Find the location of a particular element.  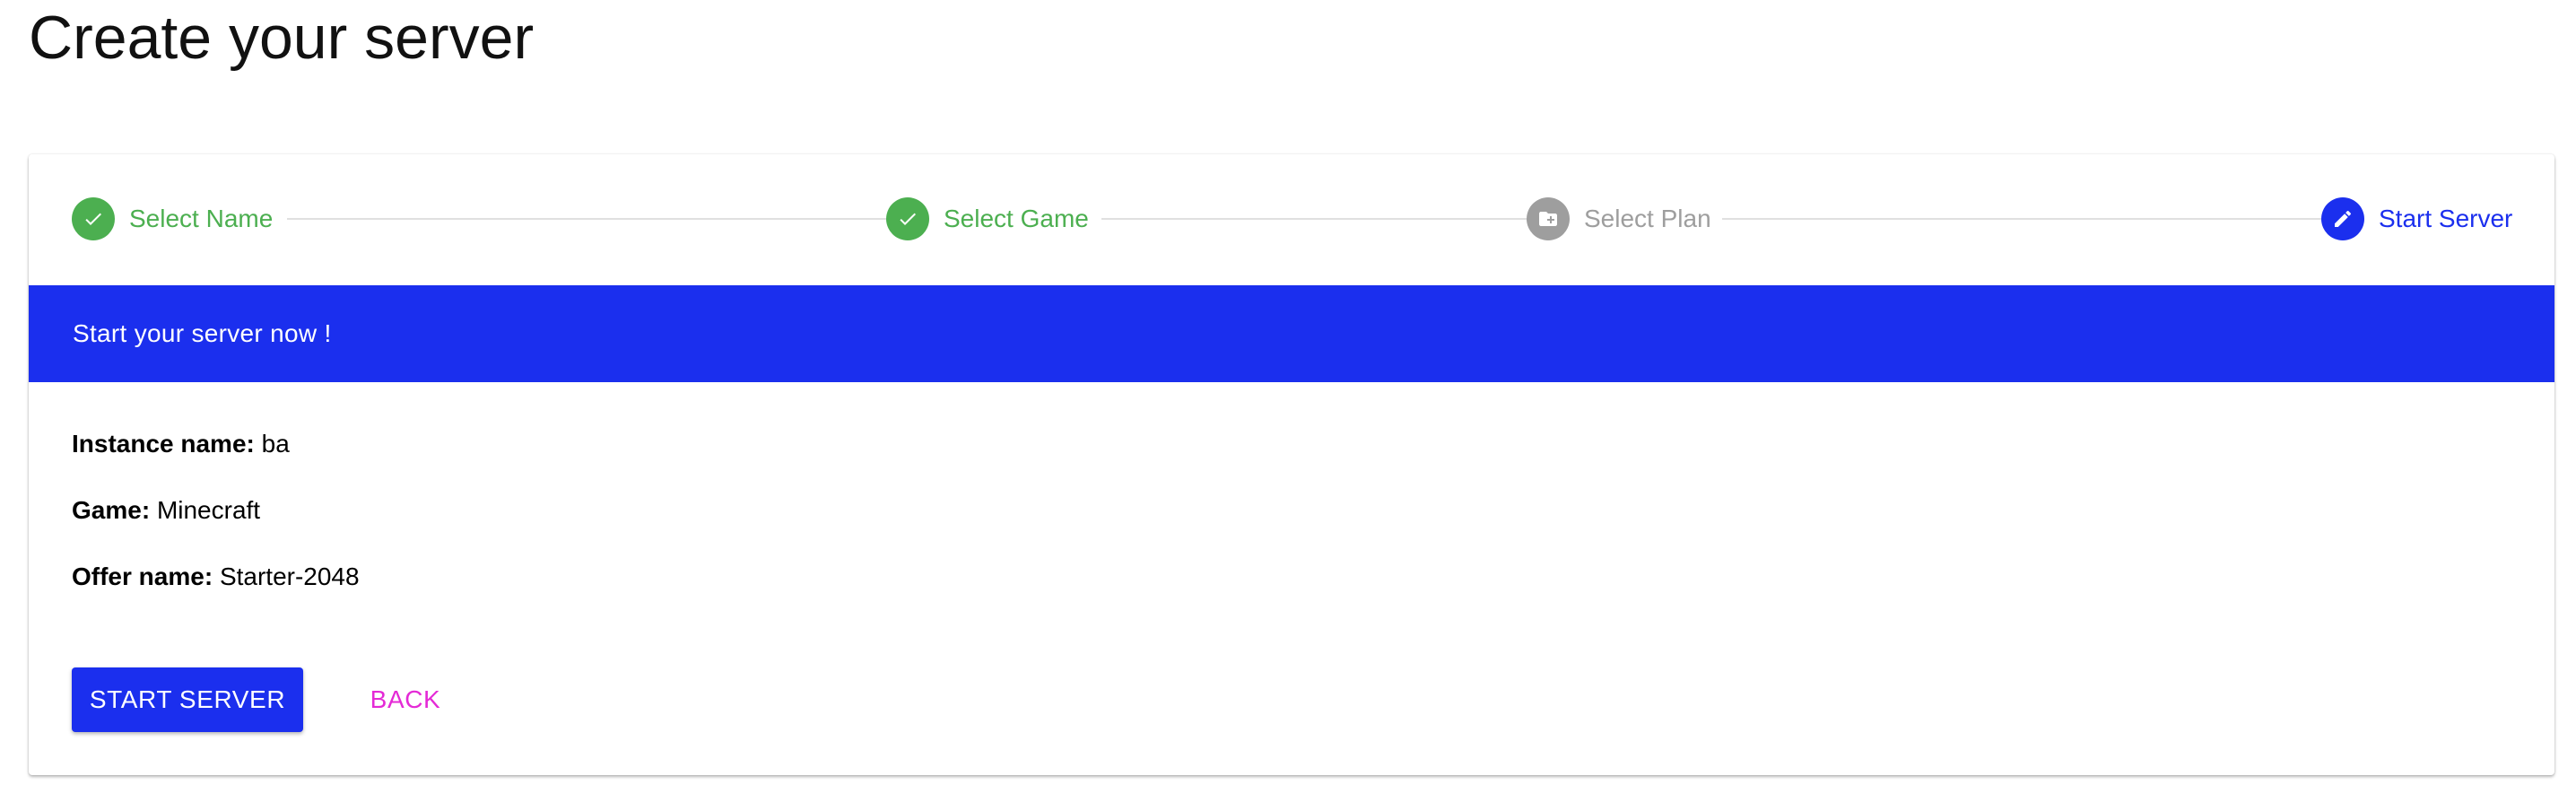

game-value: Minecraft is located at coordinates (208, 510).